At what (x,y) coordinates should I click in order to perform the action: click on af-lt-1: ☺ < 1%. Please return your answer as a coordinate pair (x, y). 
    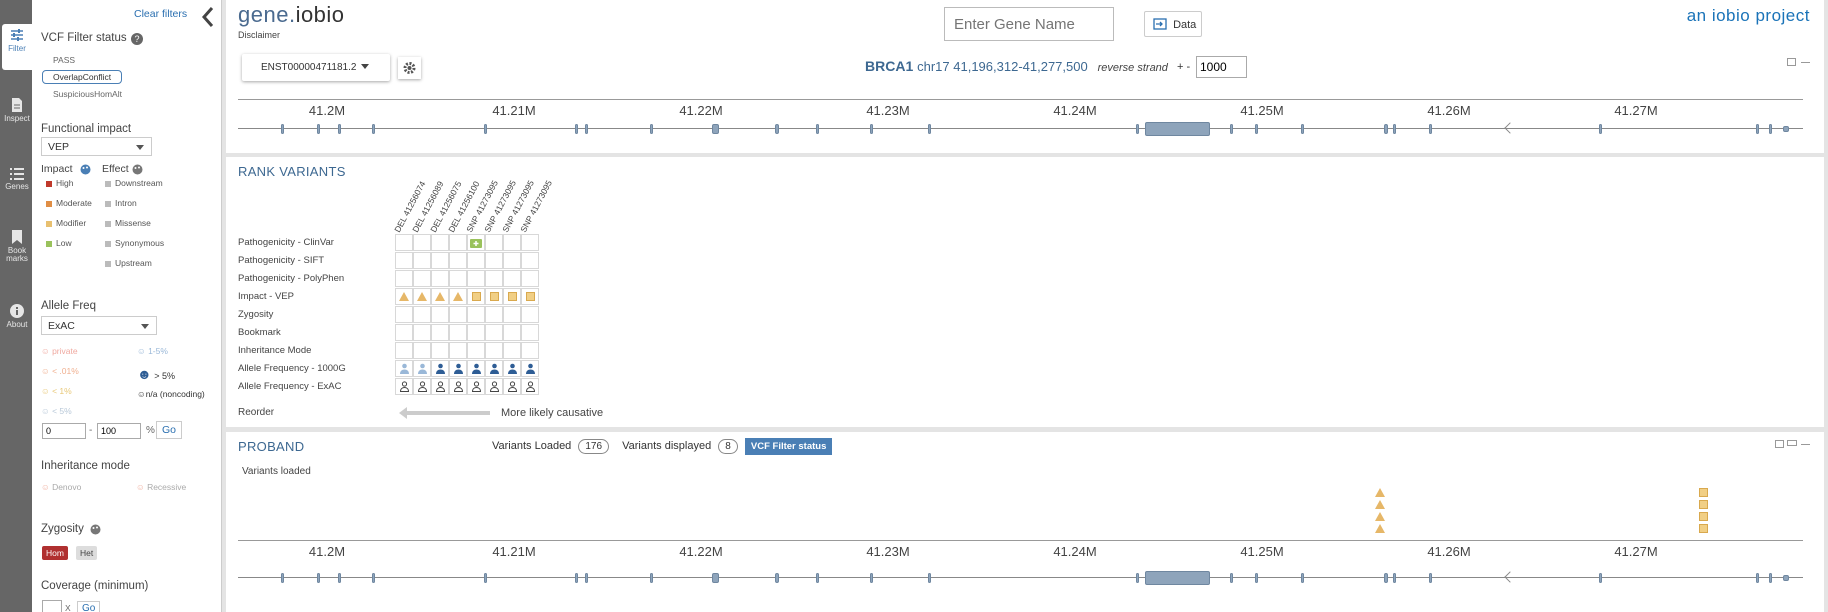
    Looking at the image, I should click on (56, 391).